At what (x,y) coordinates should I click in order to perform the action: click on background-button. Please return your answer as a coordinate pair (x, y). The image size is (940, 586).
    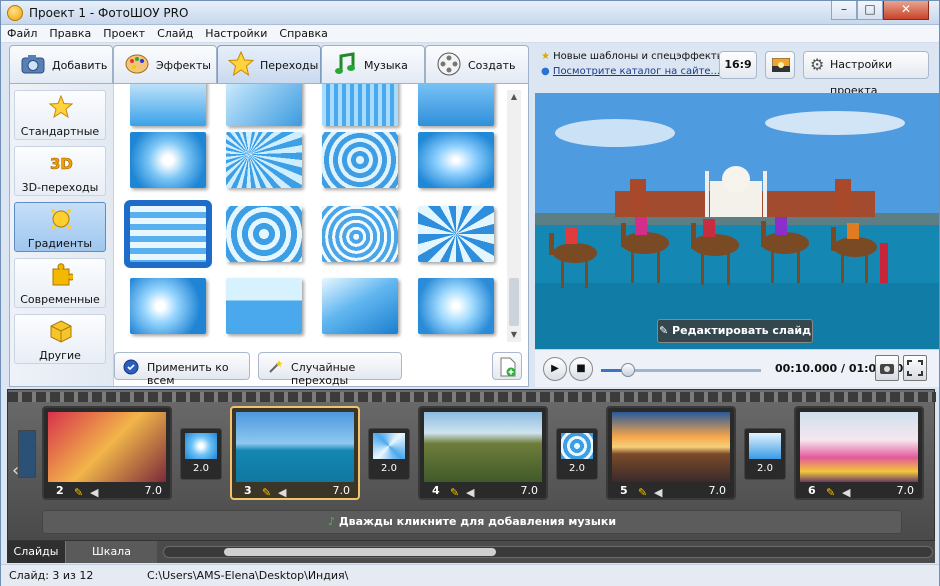
    Looking at the image, I should click on (780, 65).